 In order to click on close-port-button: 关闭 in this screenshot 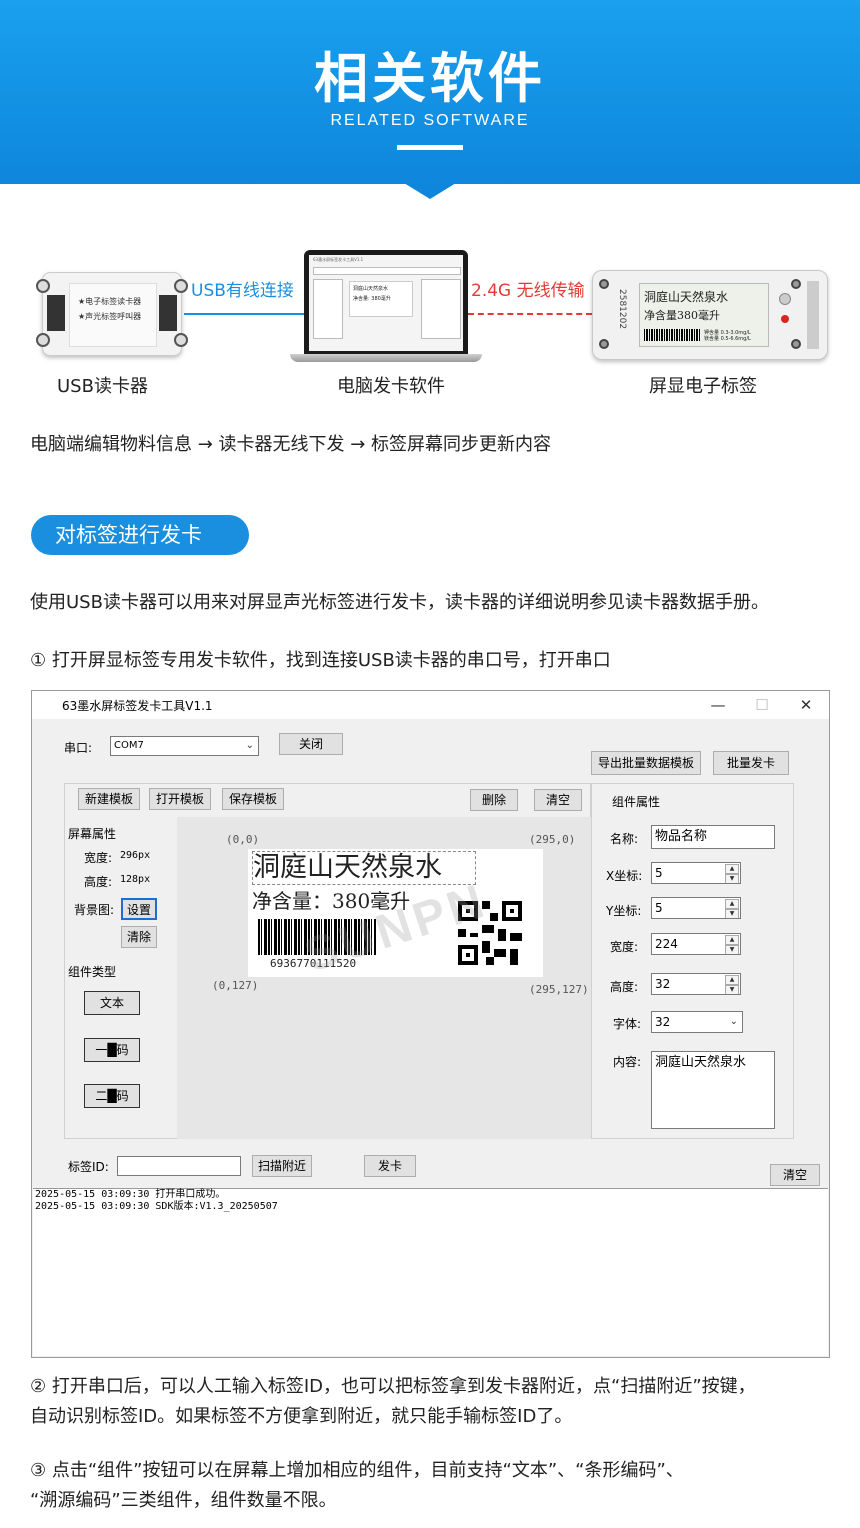, I will do `click(311, 744)`.